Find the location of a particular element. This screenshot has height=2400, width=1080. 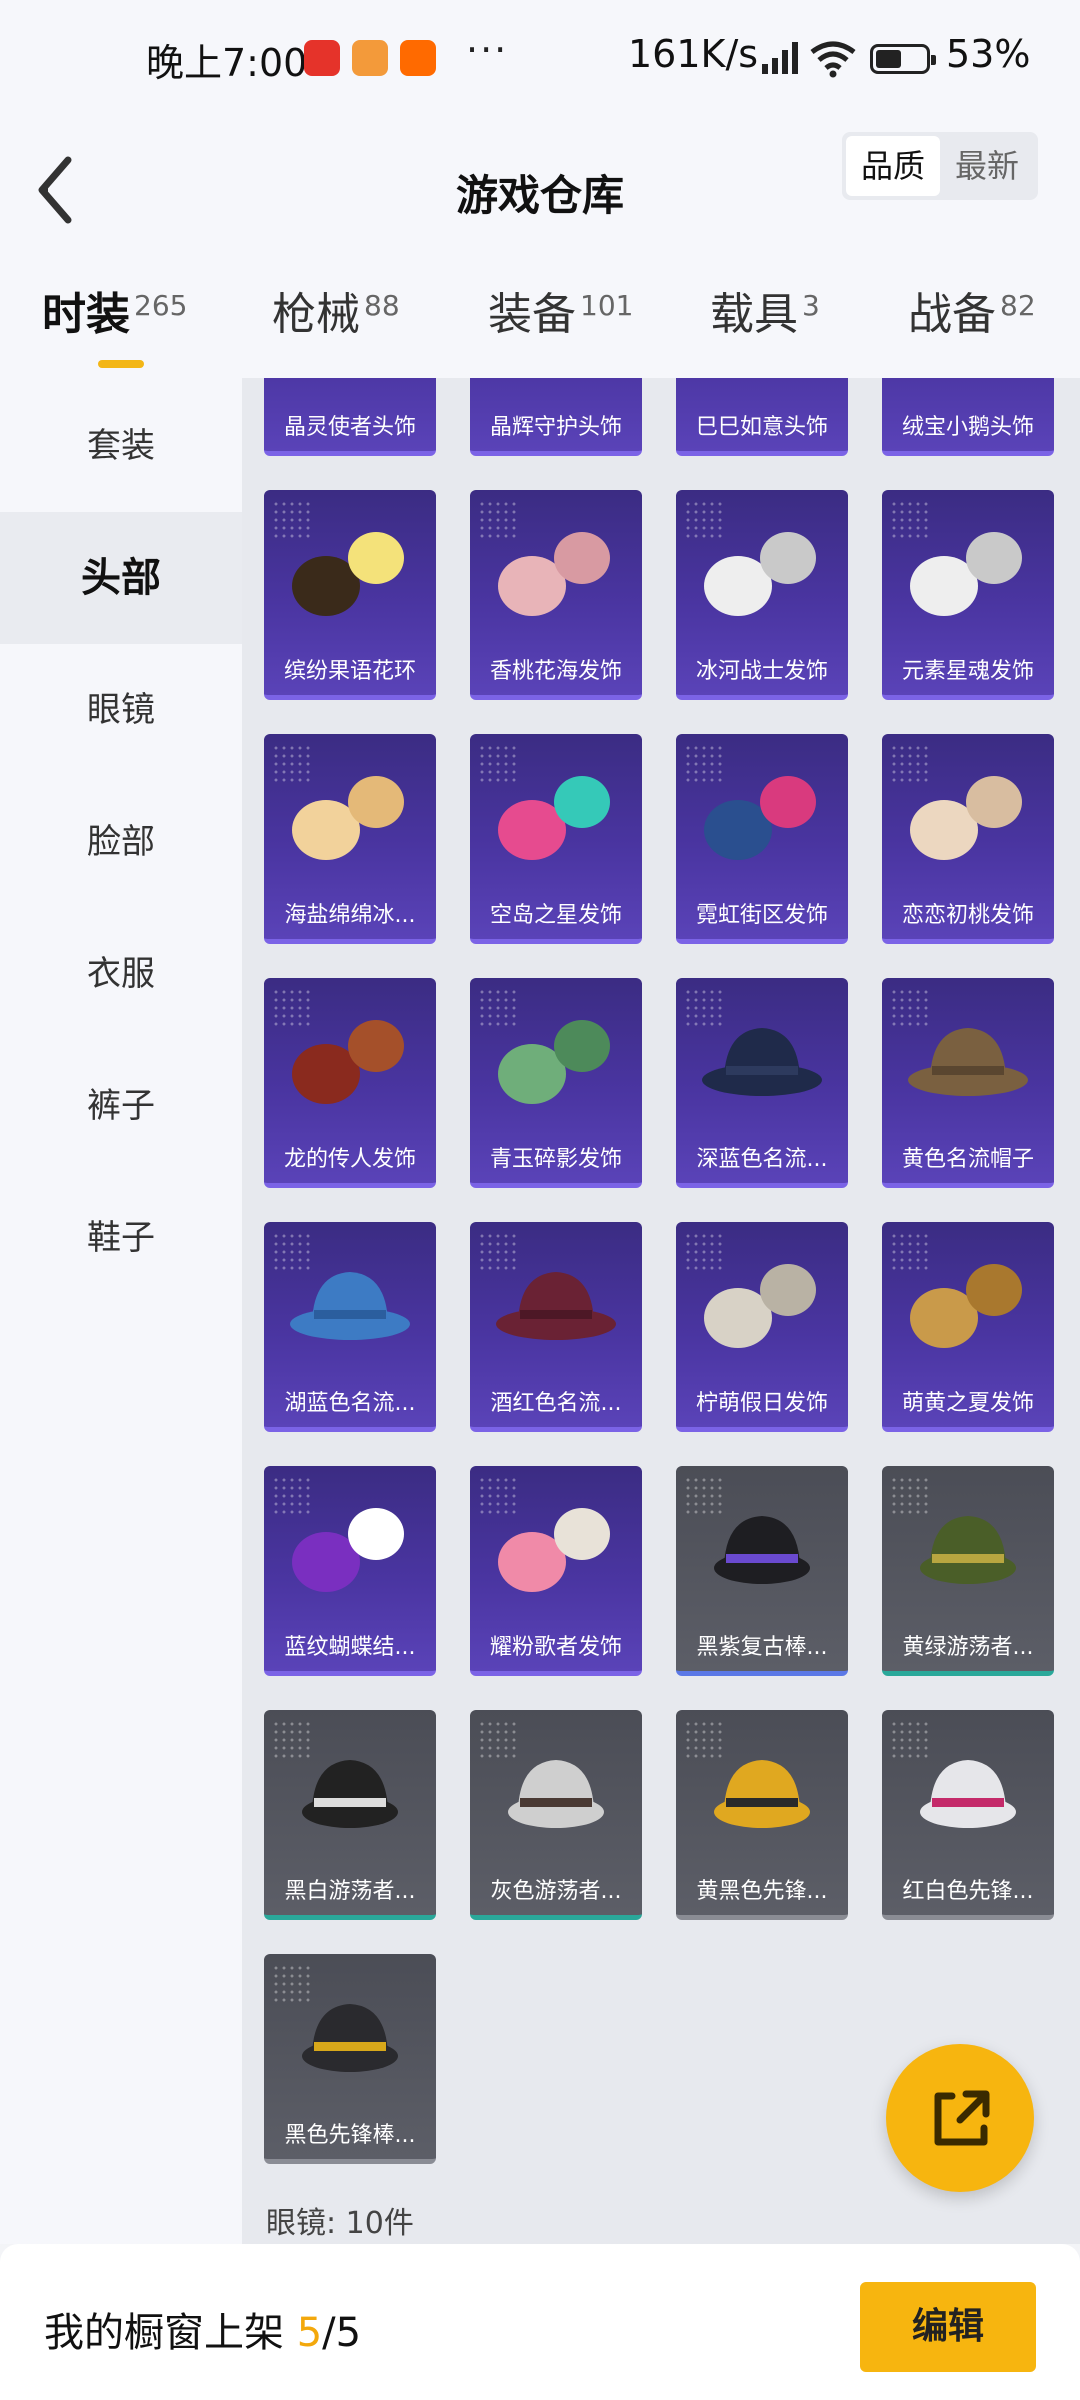

showcase-total: 5 is located at coordinates (348, 2333).